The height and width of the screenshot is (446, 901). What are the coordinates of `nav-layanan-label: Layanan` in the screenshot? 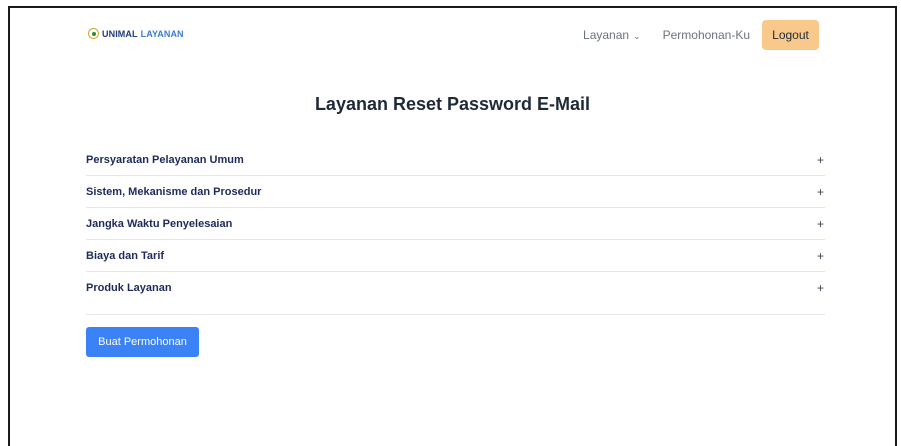 It's located at (606, 35).